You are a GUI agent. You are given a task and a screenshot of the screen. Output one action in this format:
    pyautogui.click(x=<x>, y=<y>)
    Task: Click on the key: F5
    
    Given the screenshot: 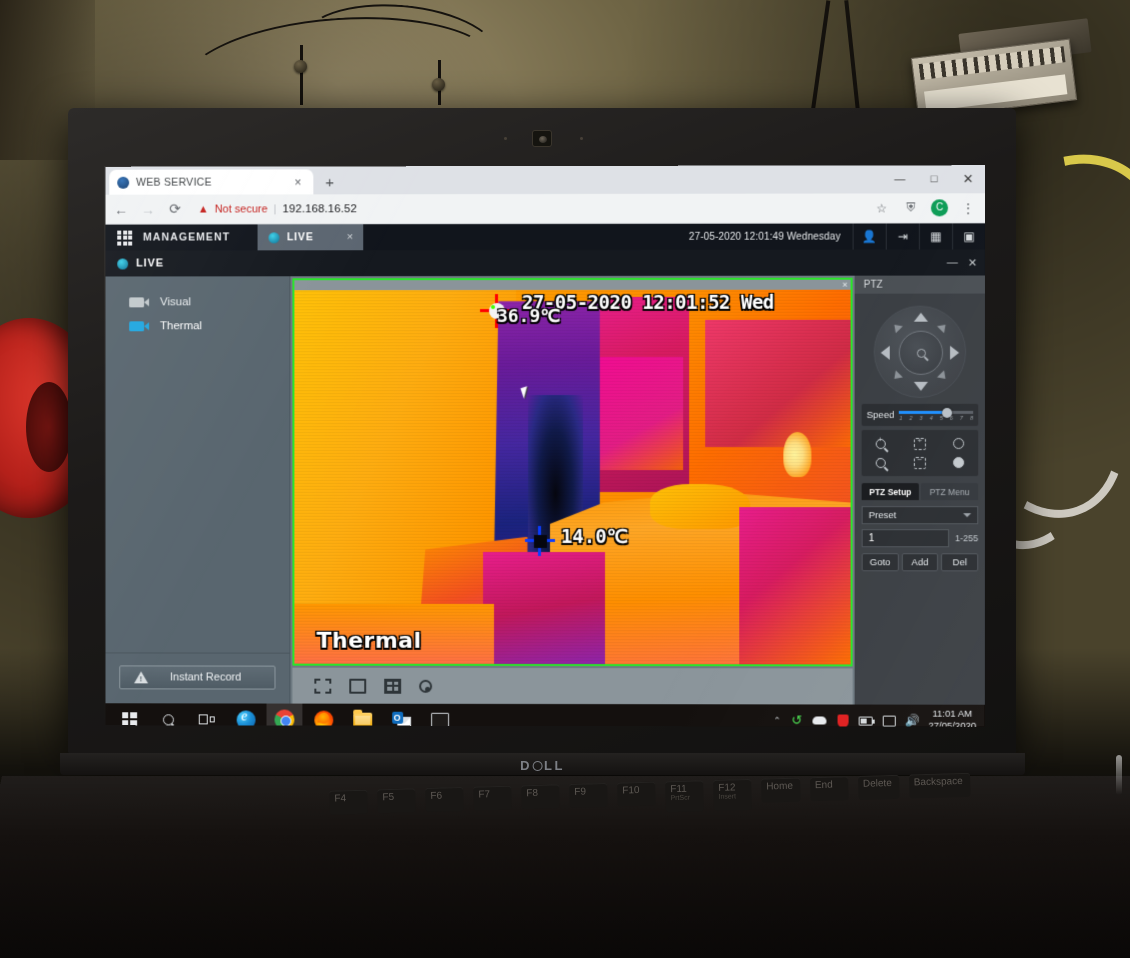 What is the action you would take?
    pyautogui.click(x=396, y=801)
    